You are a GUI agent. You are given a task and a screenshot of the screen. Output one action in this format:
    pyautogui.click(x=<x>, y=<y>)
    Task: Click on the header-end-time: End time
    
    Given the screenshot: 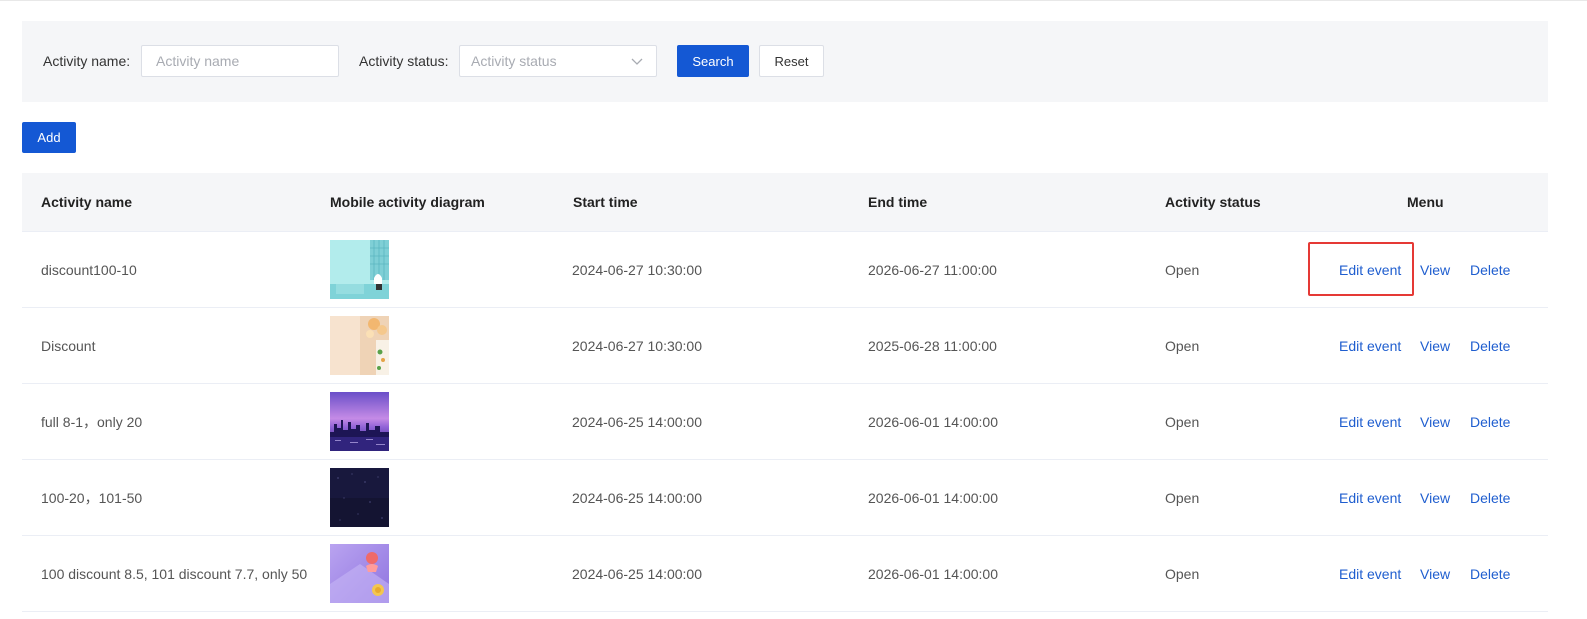 What is the action you would take?
    pyautogui.click(x=898, y=202)
    